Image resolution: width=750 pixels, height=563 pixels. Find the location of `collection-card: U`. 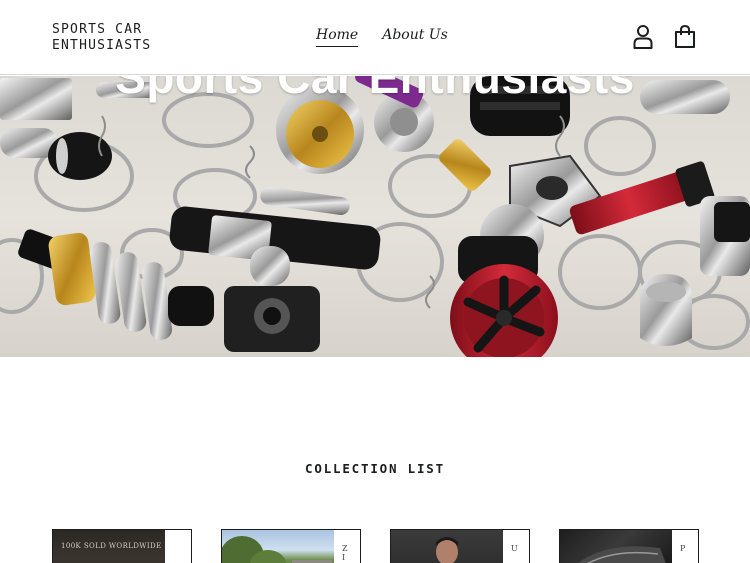

collection-card: U is located at coordinates (460, 546).